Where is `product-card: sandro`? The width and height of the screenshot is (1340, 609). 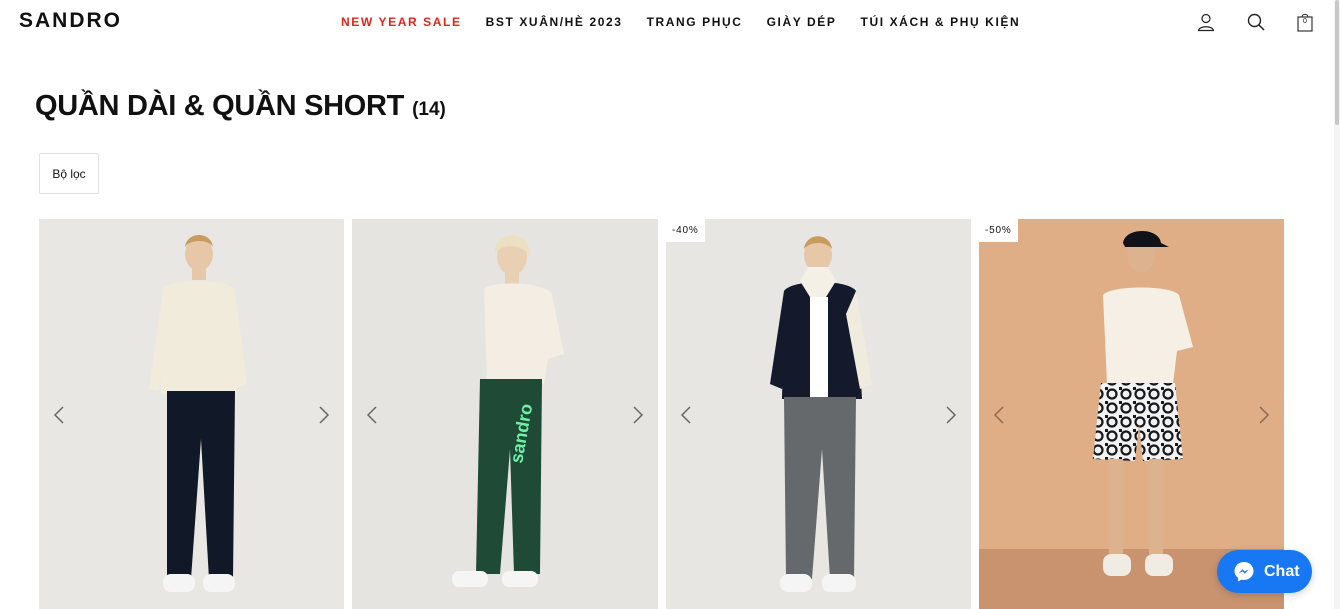
product-card: sandro is located at coordinates (505, 414).